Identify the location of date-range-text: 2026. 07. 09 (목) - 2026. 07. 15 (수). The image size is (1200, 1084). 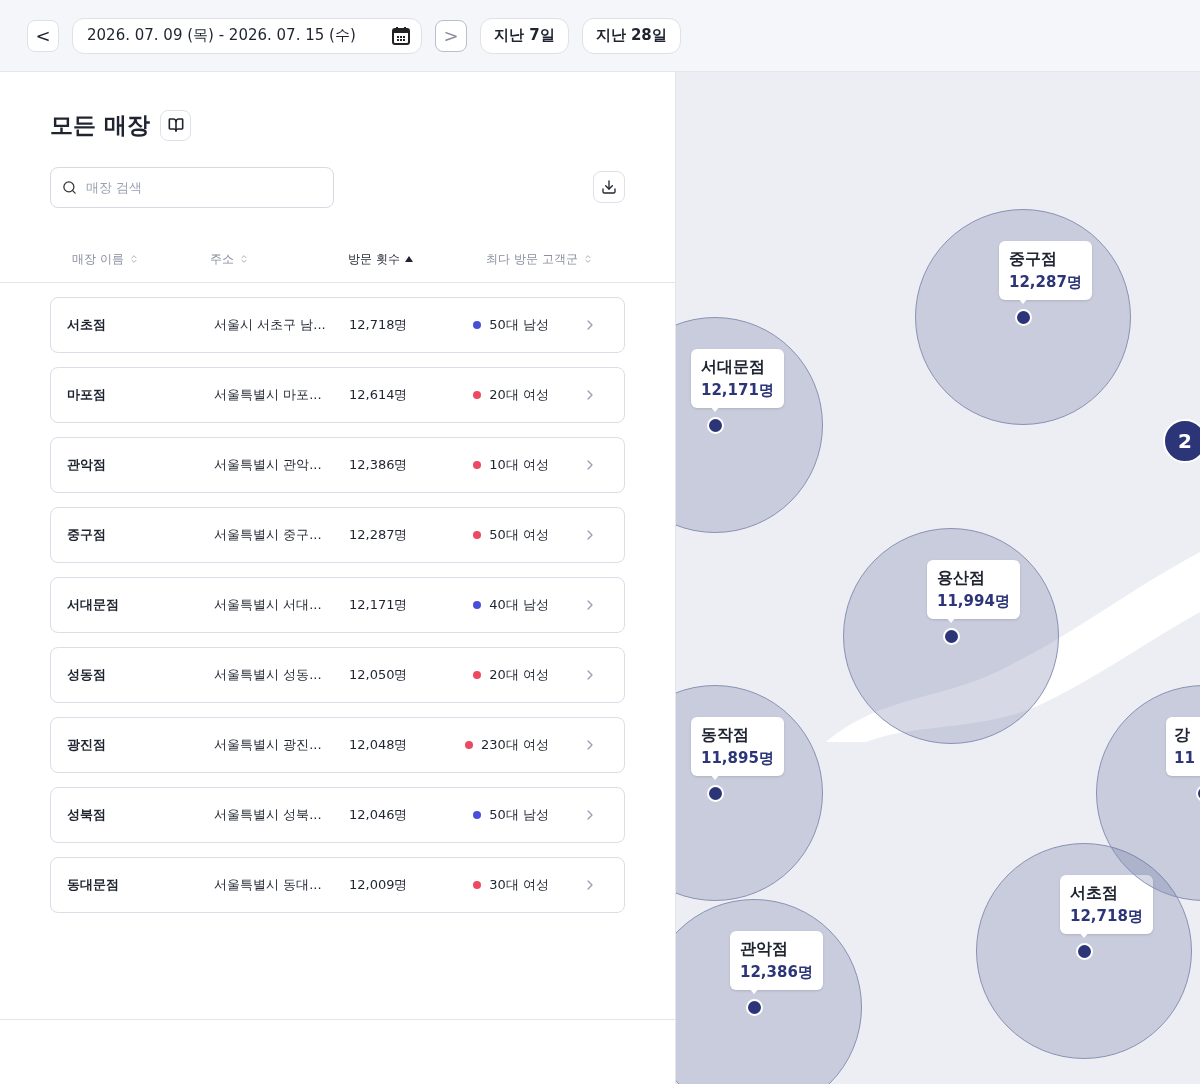
(221, 36).